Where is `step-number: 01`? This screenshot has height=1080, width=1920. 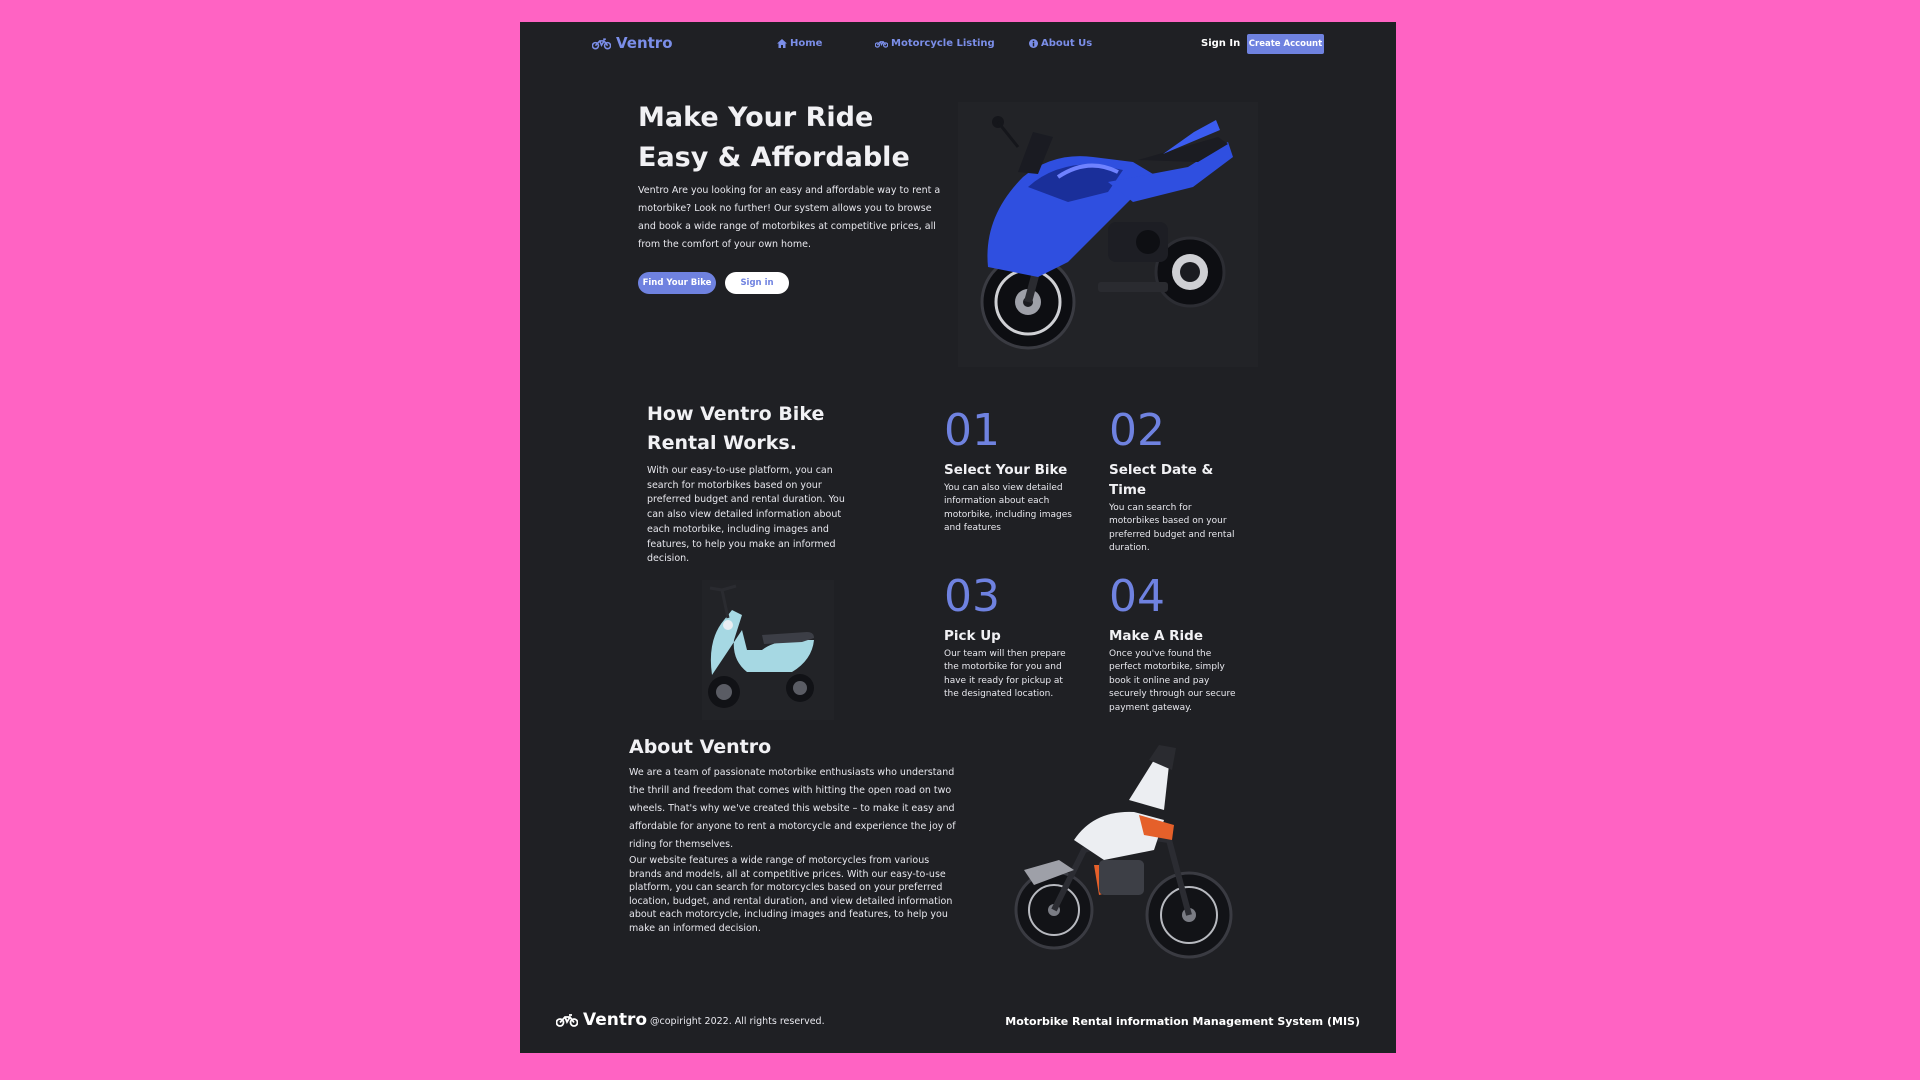 step-number: 01 is located at coordinates (972, 430).